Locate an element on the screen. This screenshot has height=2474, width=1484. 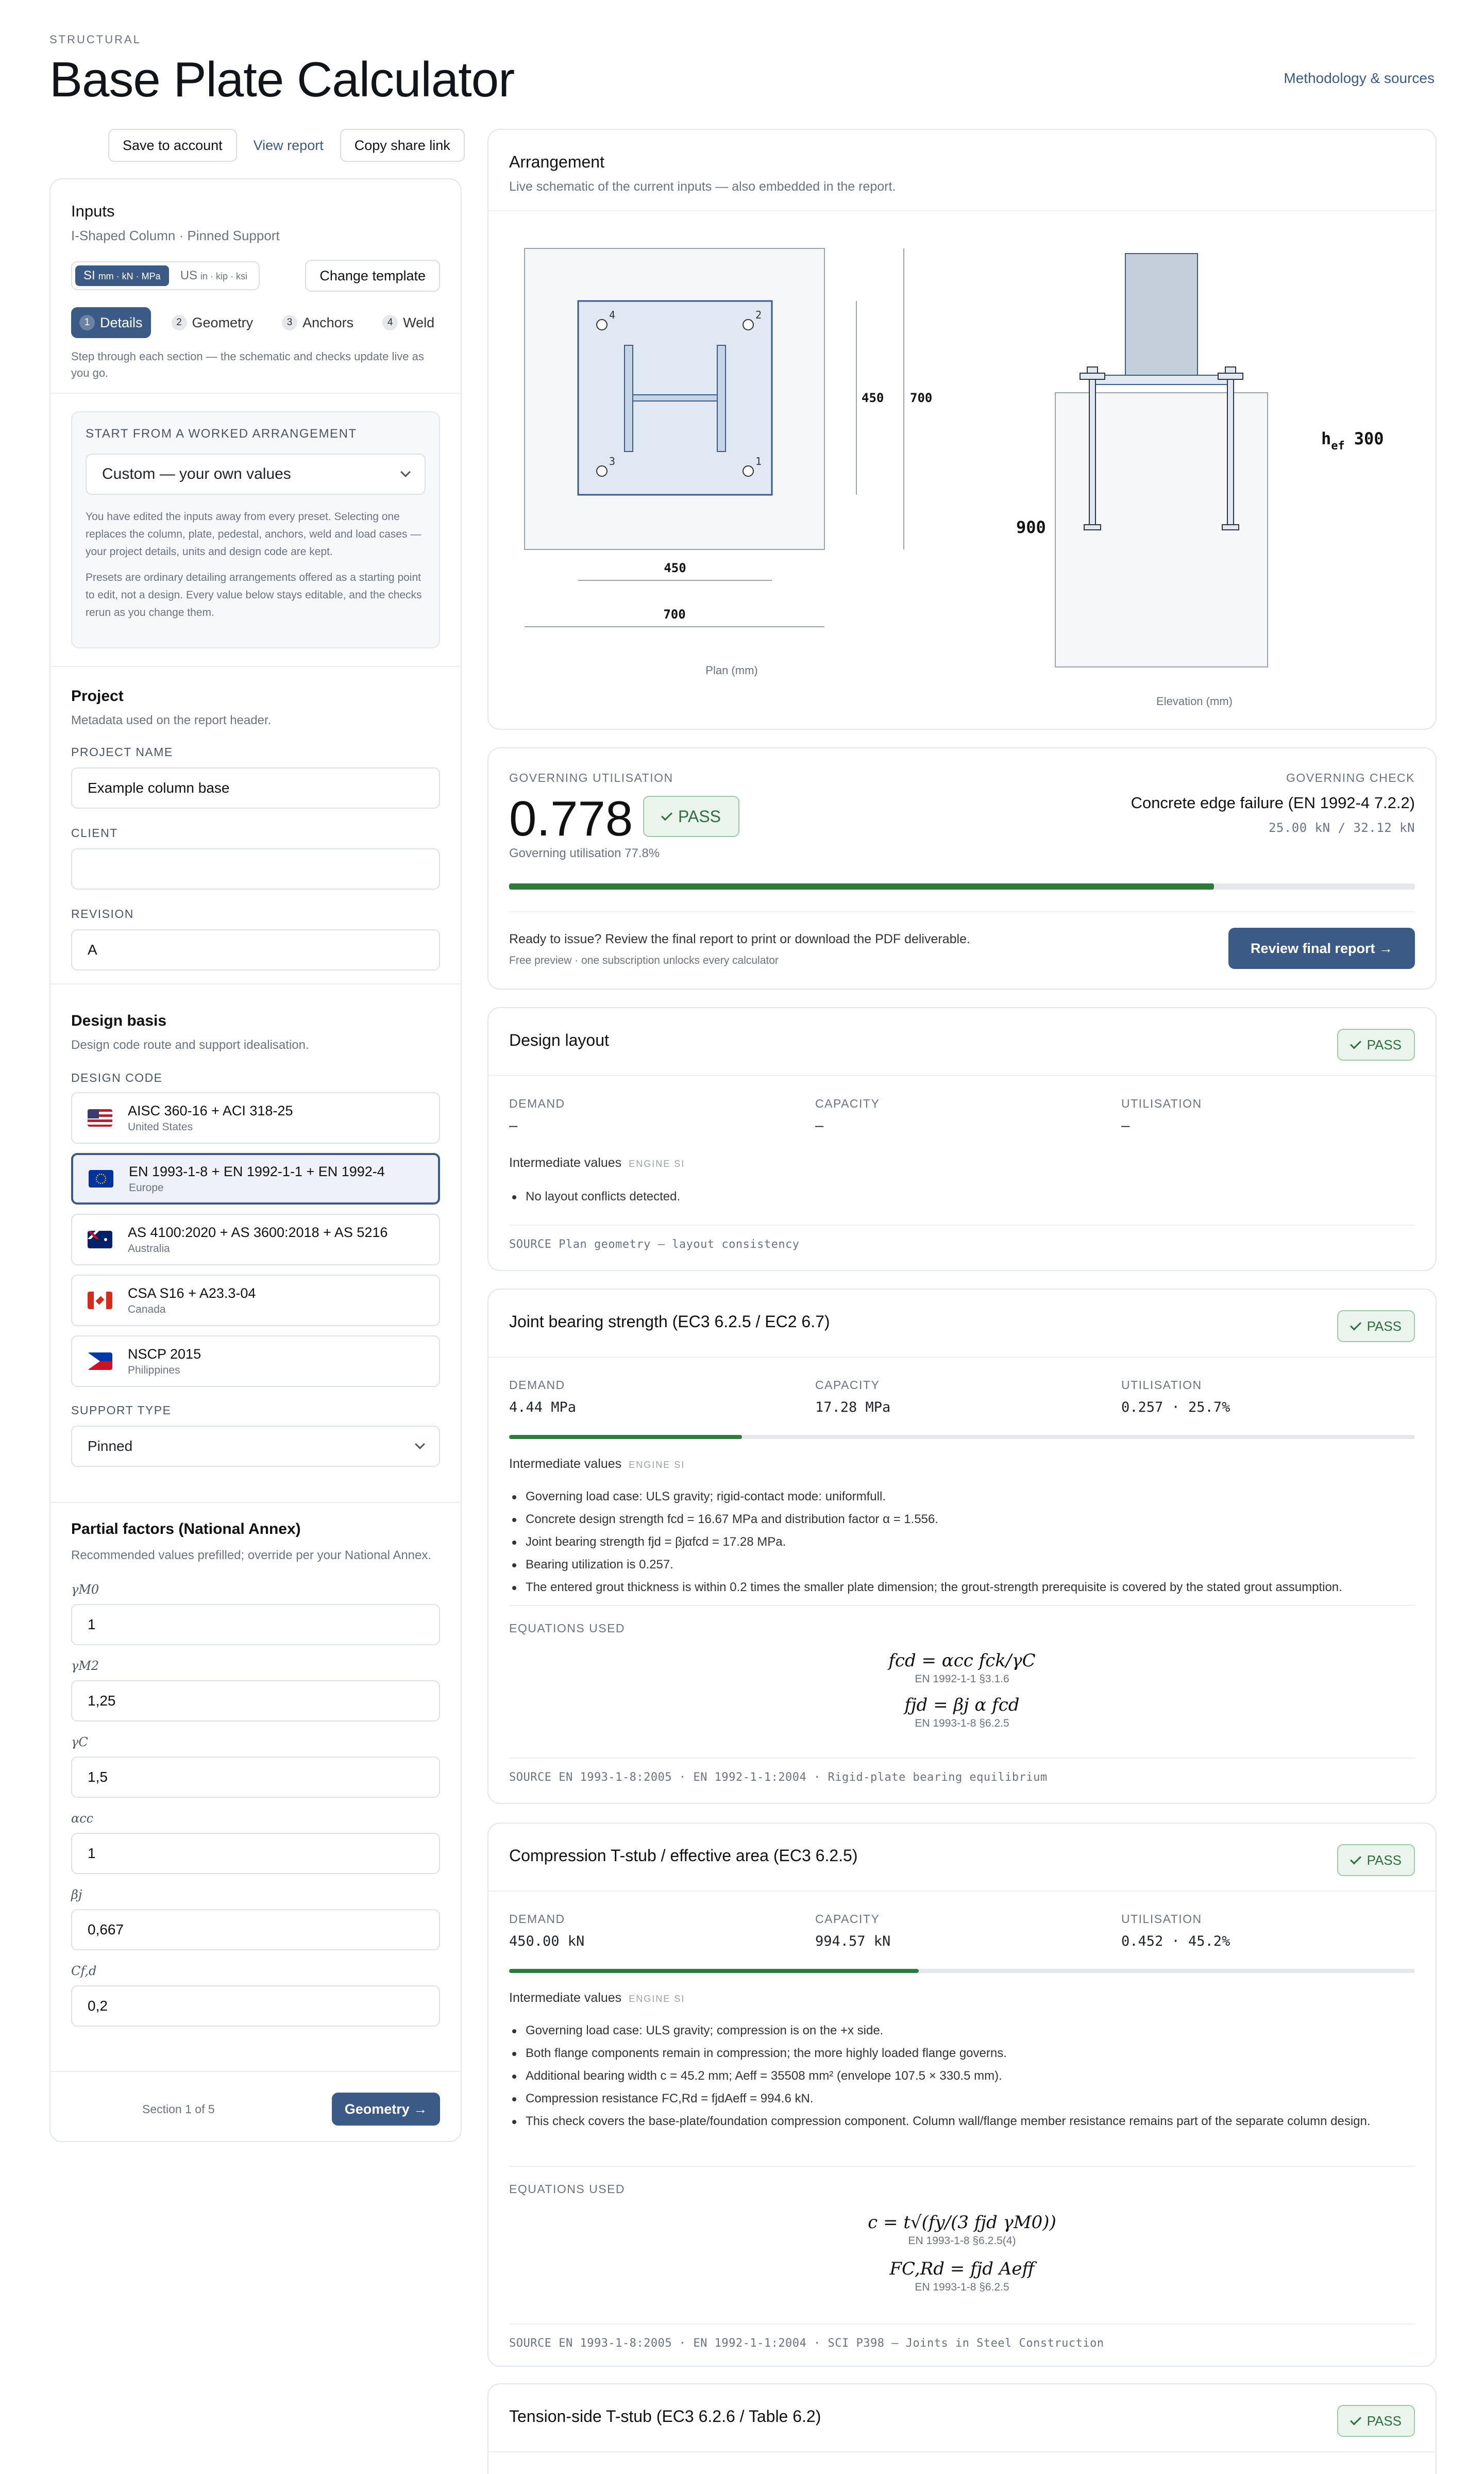
design-basis-title: Design basis is located at coordinates (119, 1020).